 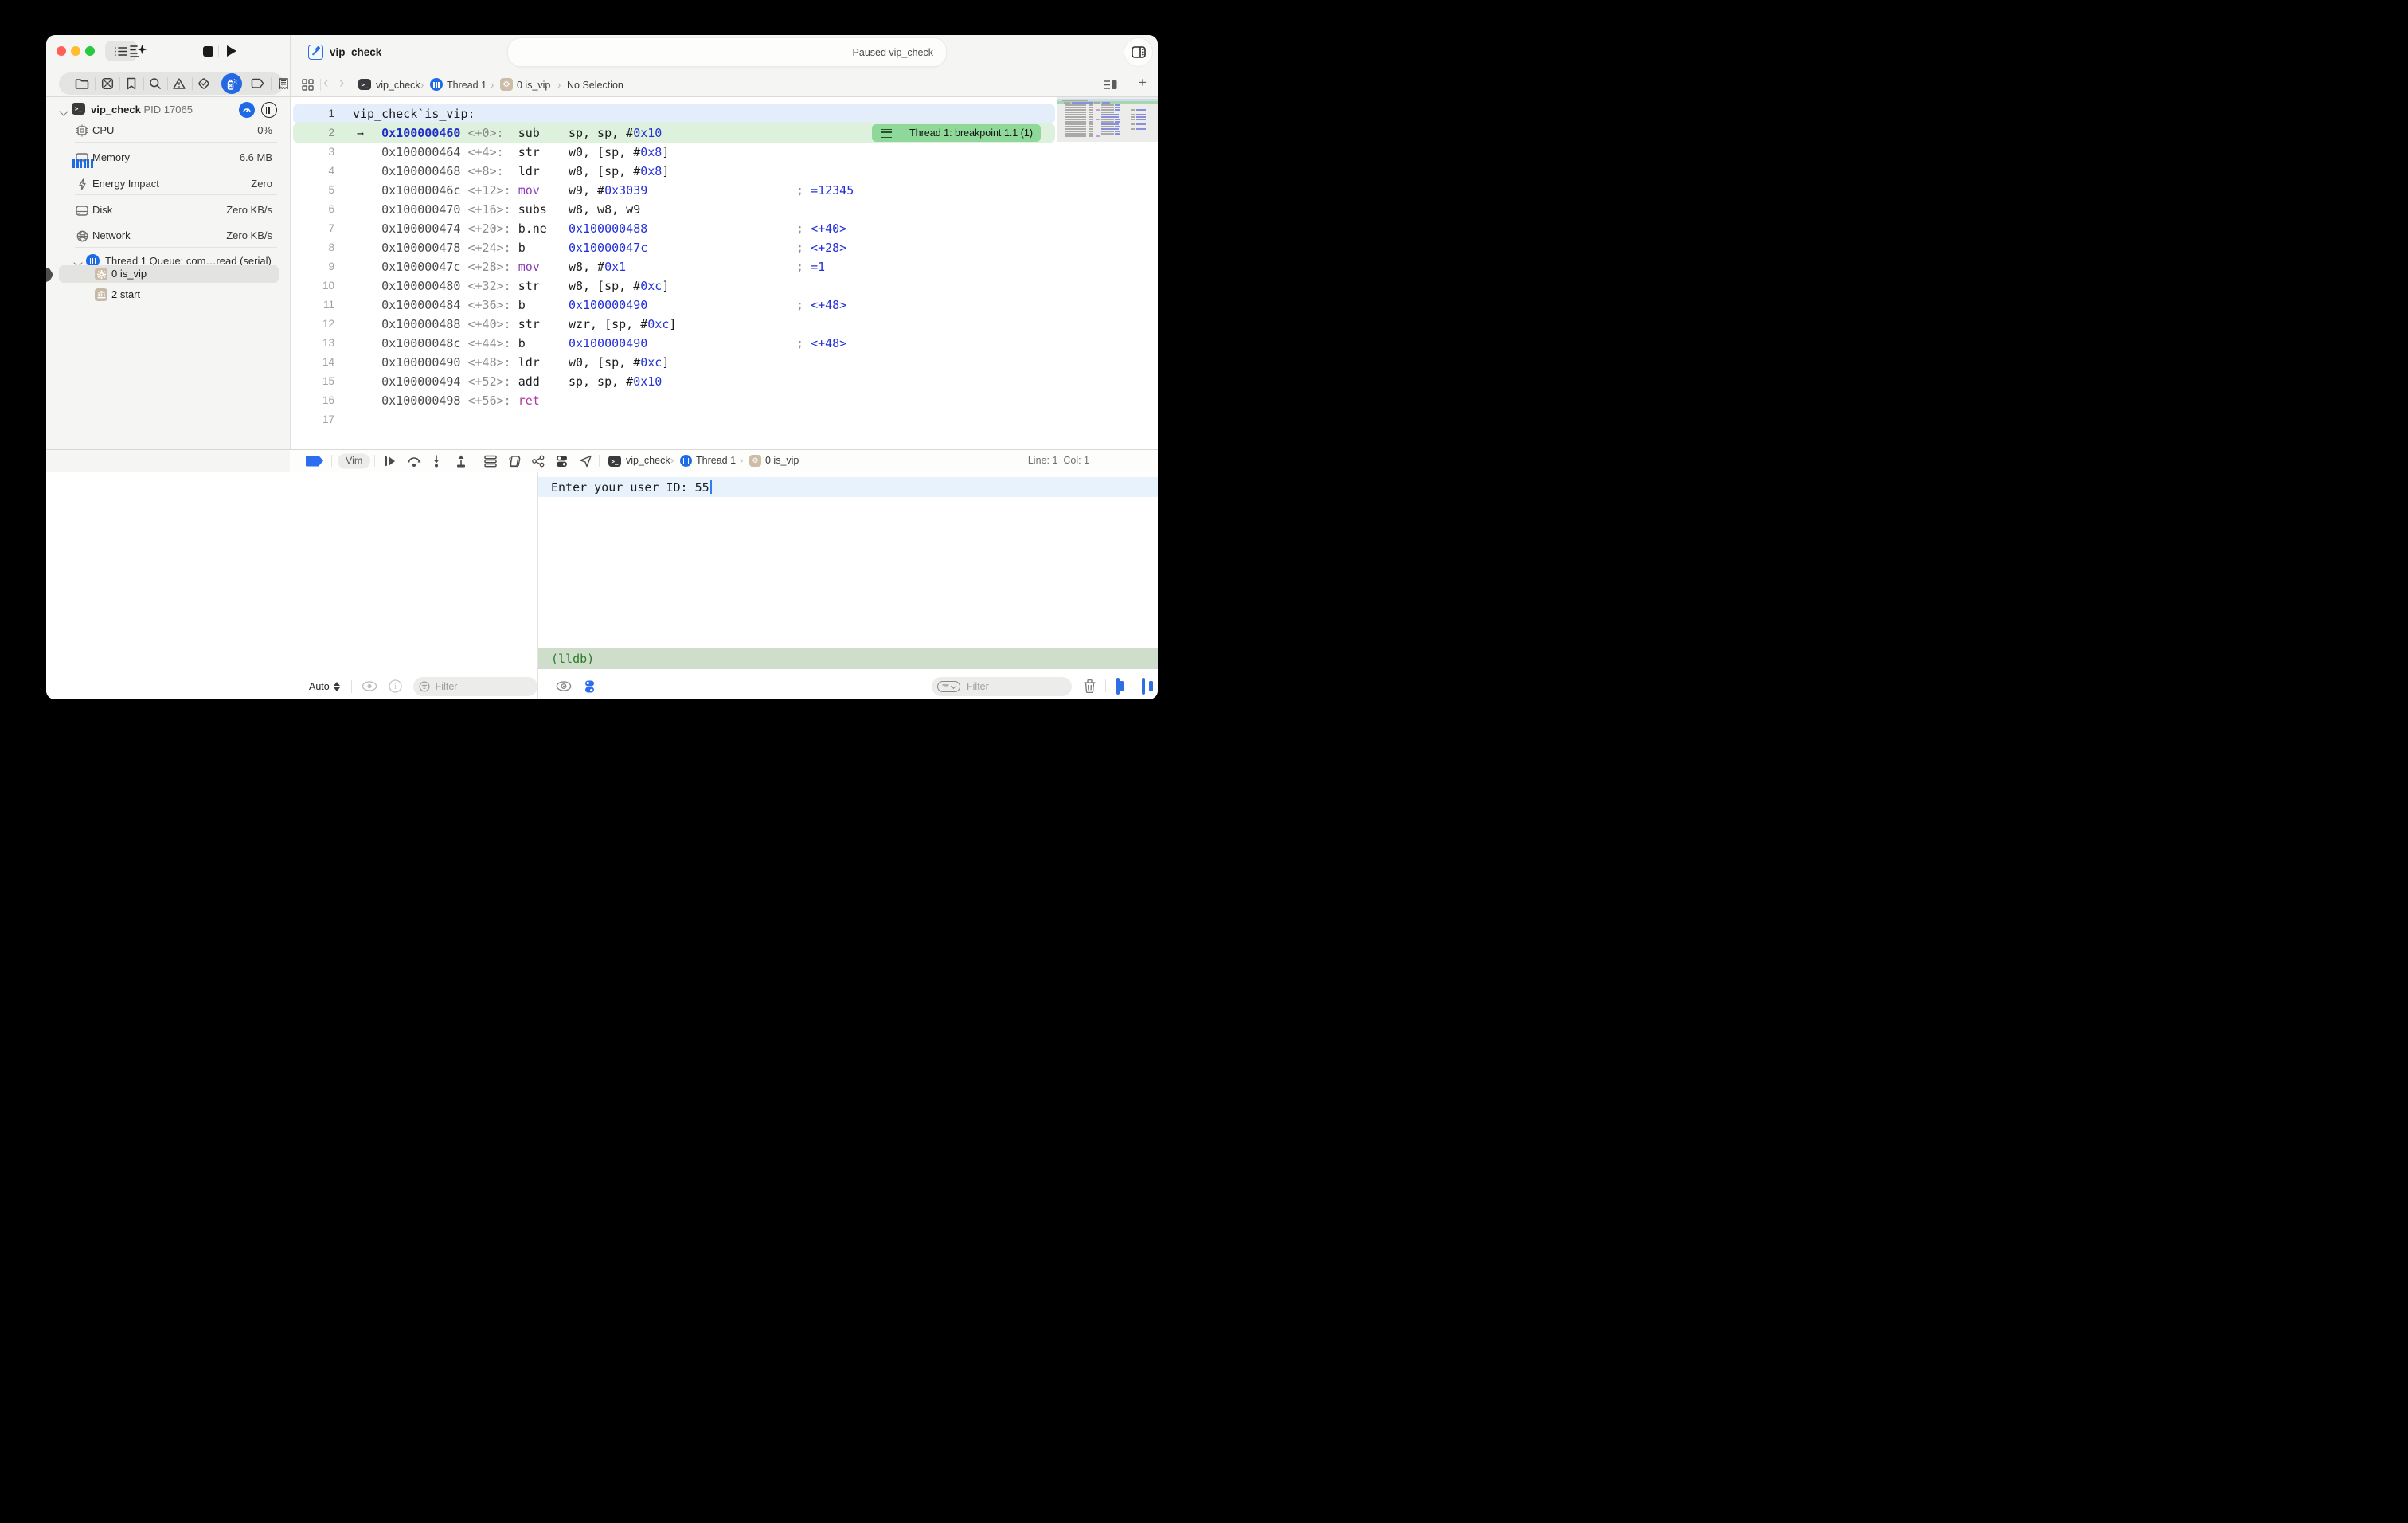 I want to click on minimap, so click(x=1107, y=273).